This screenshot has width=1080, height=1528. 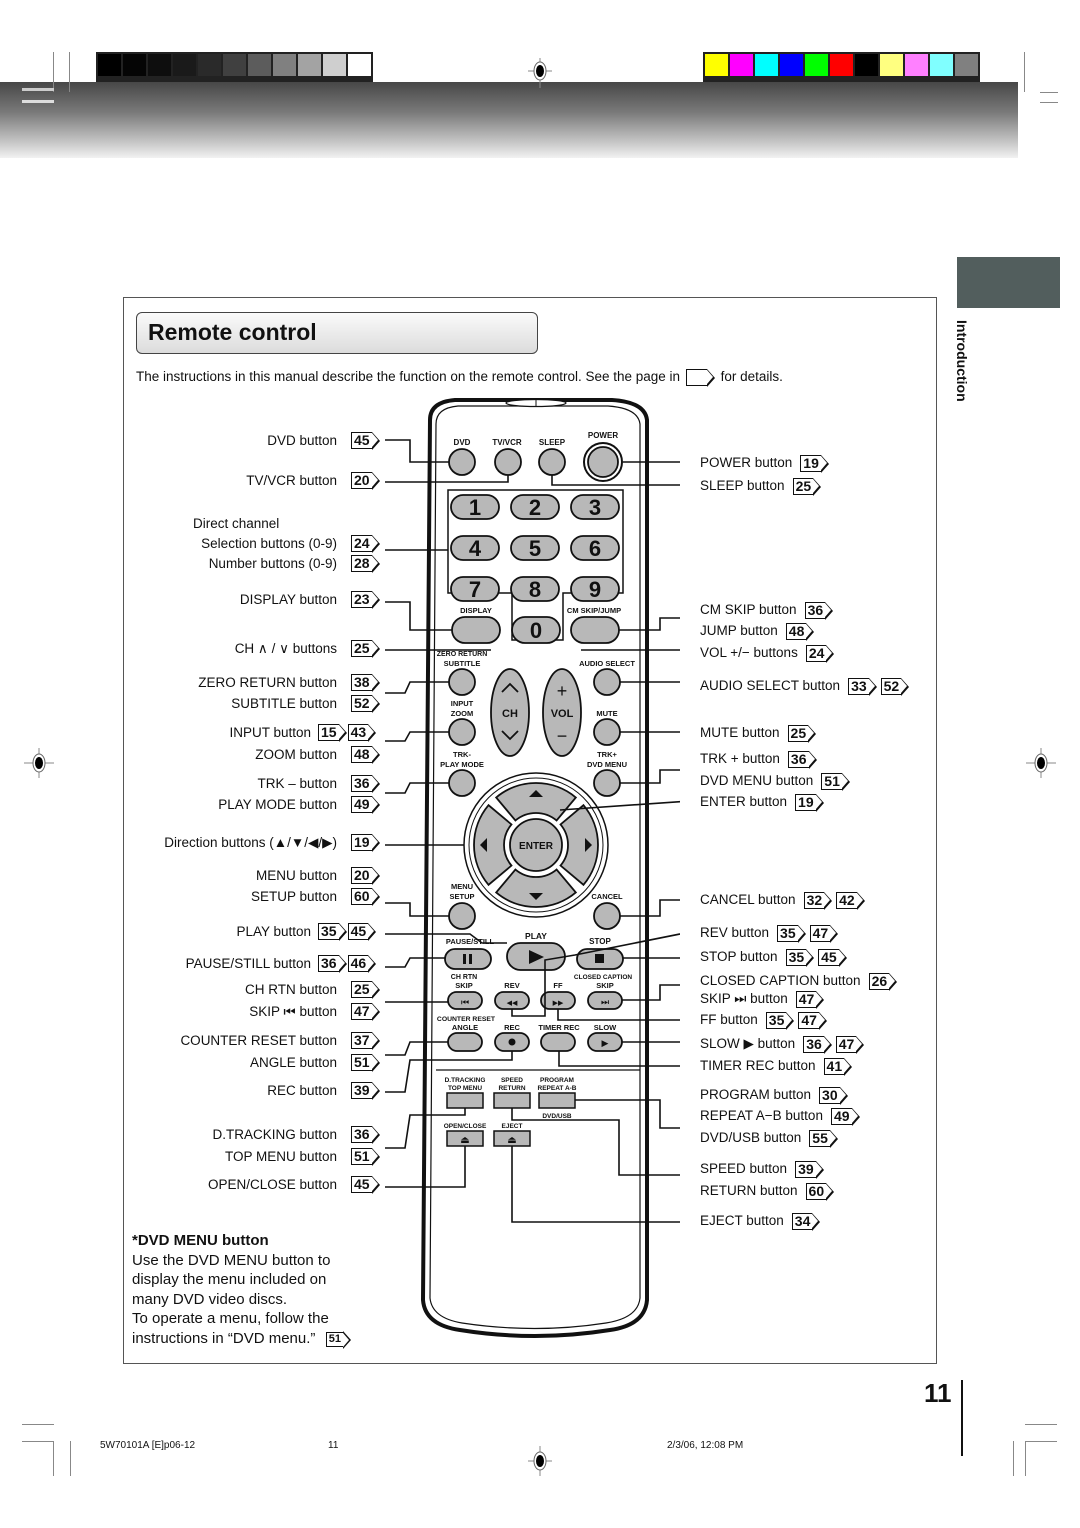 I want to click on callout-label: REC button, so click(x=302, y=1090).